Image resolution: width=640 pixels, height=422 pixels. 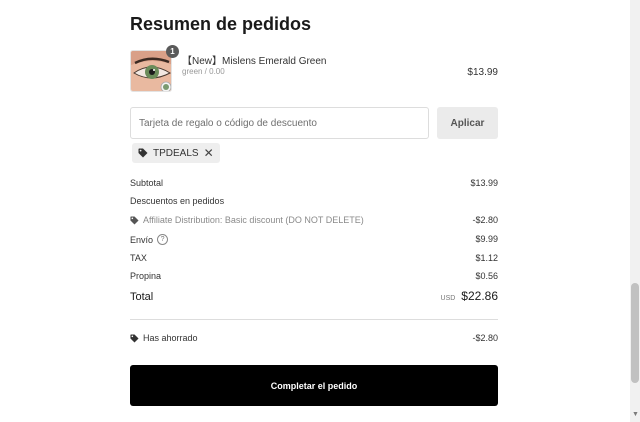 I want to click on subtotal-value: $13.99, so click(x=484, y=183).